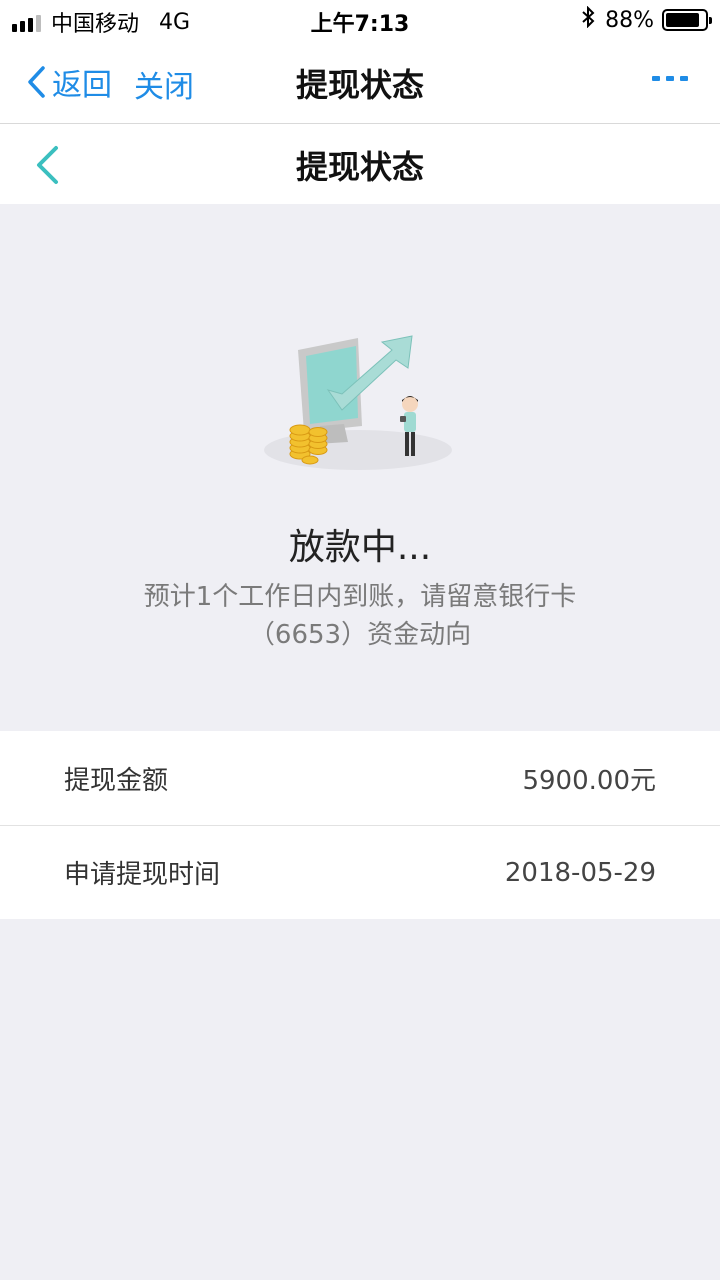  What do you see at coordinates (360, 597) in the screenshot?
I see `status-description-line: 预计1个工作日内到账，请留意银行卡` at bounding box center [360, 597].